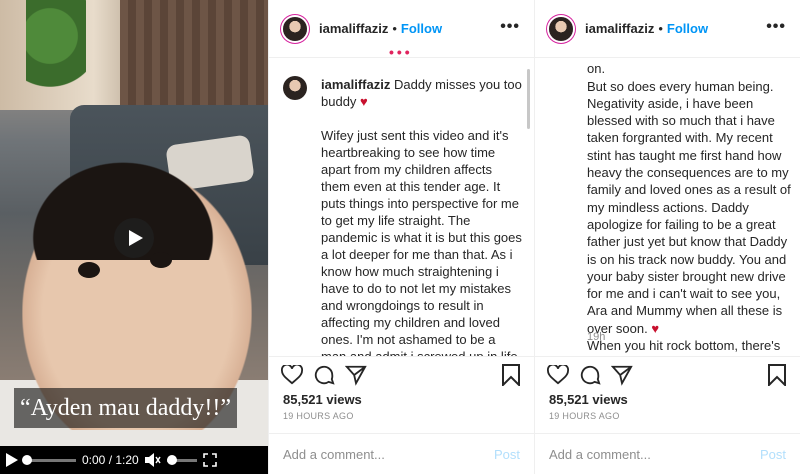  What do you see at coordinates (27, 459) in the screenshot?
I see `seek-knob` at bounding box center [27, 459].